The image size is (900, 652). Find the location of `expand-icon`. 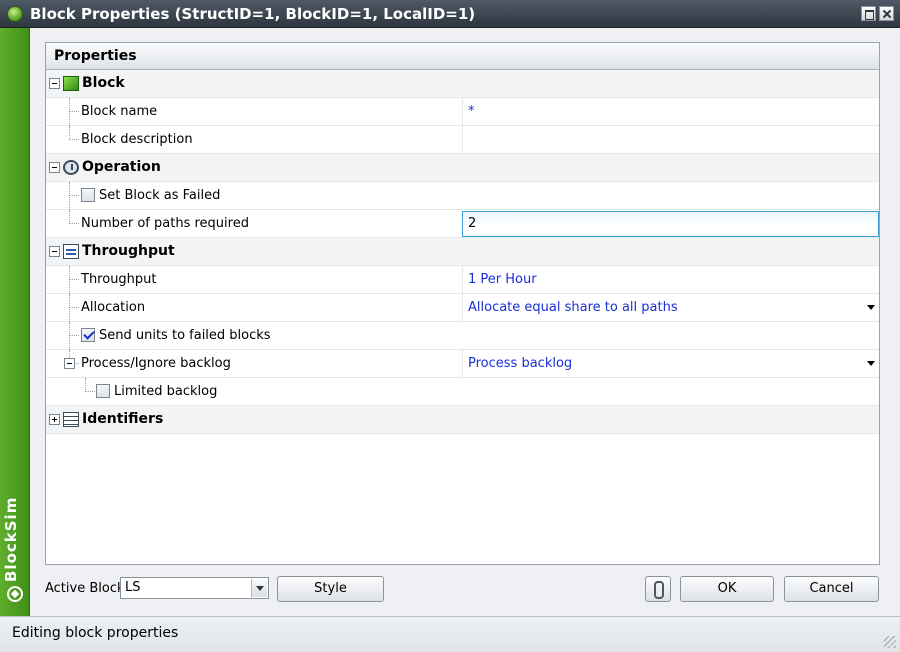

expand-icon is located at coordinates (54, 419).